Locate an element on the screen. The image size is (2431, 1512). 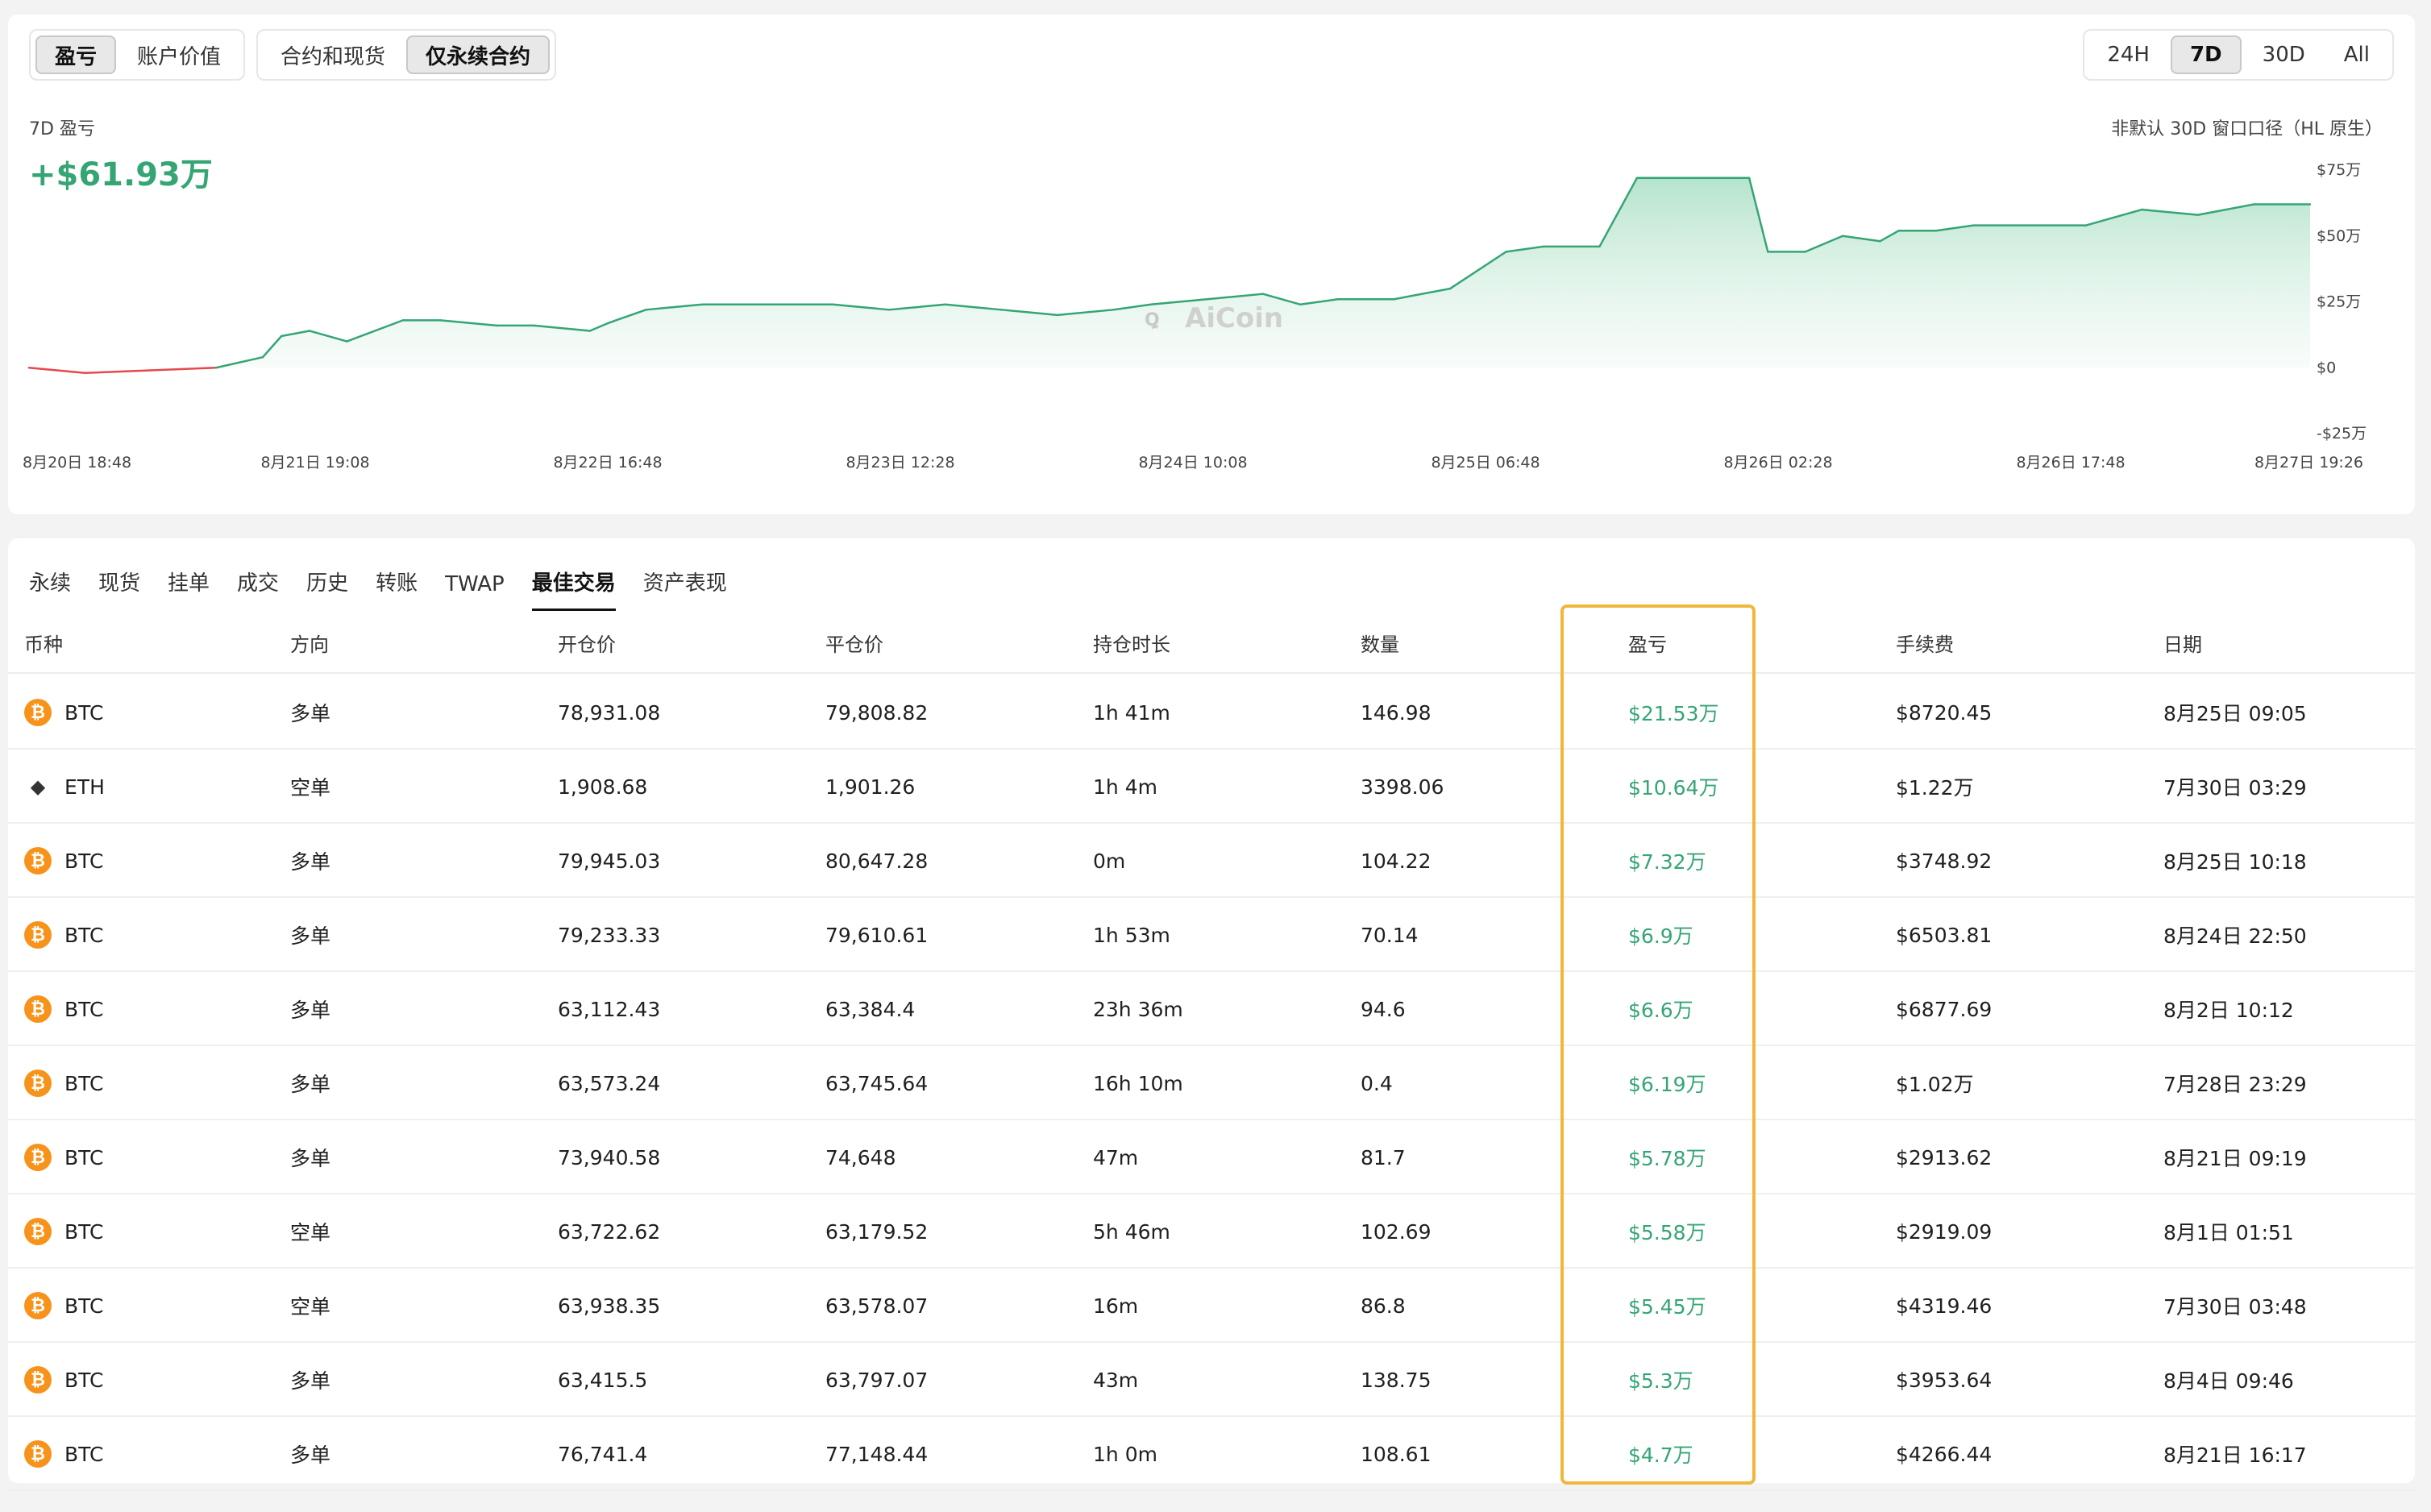
cell-close-price: 63,745.64 is located at coordinates (877, 1083).